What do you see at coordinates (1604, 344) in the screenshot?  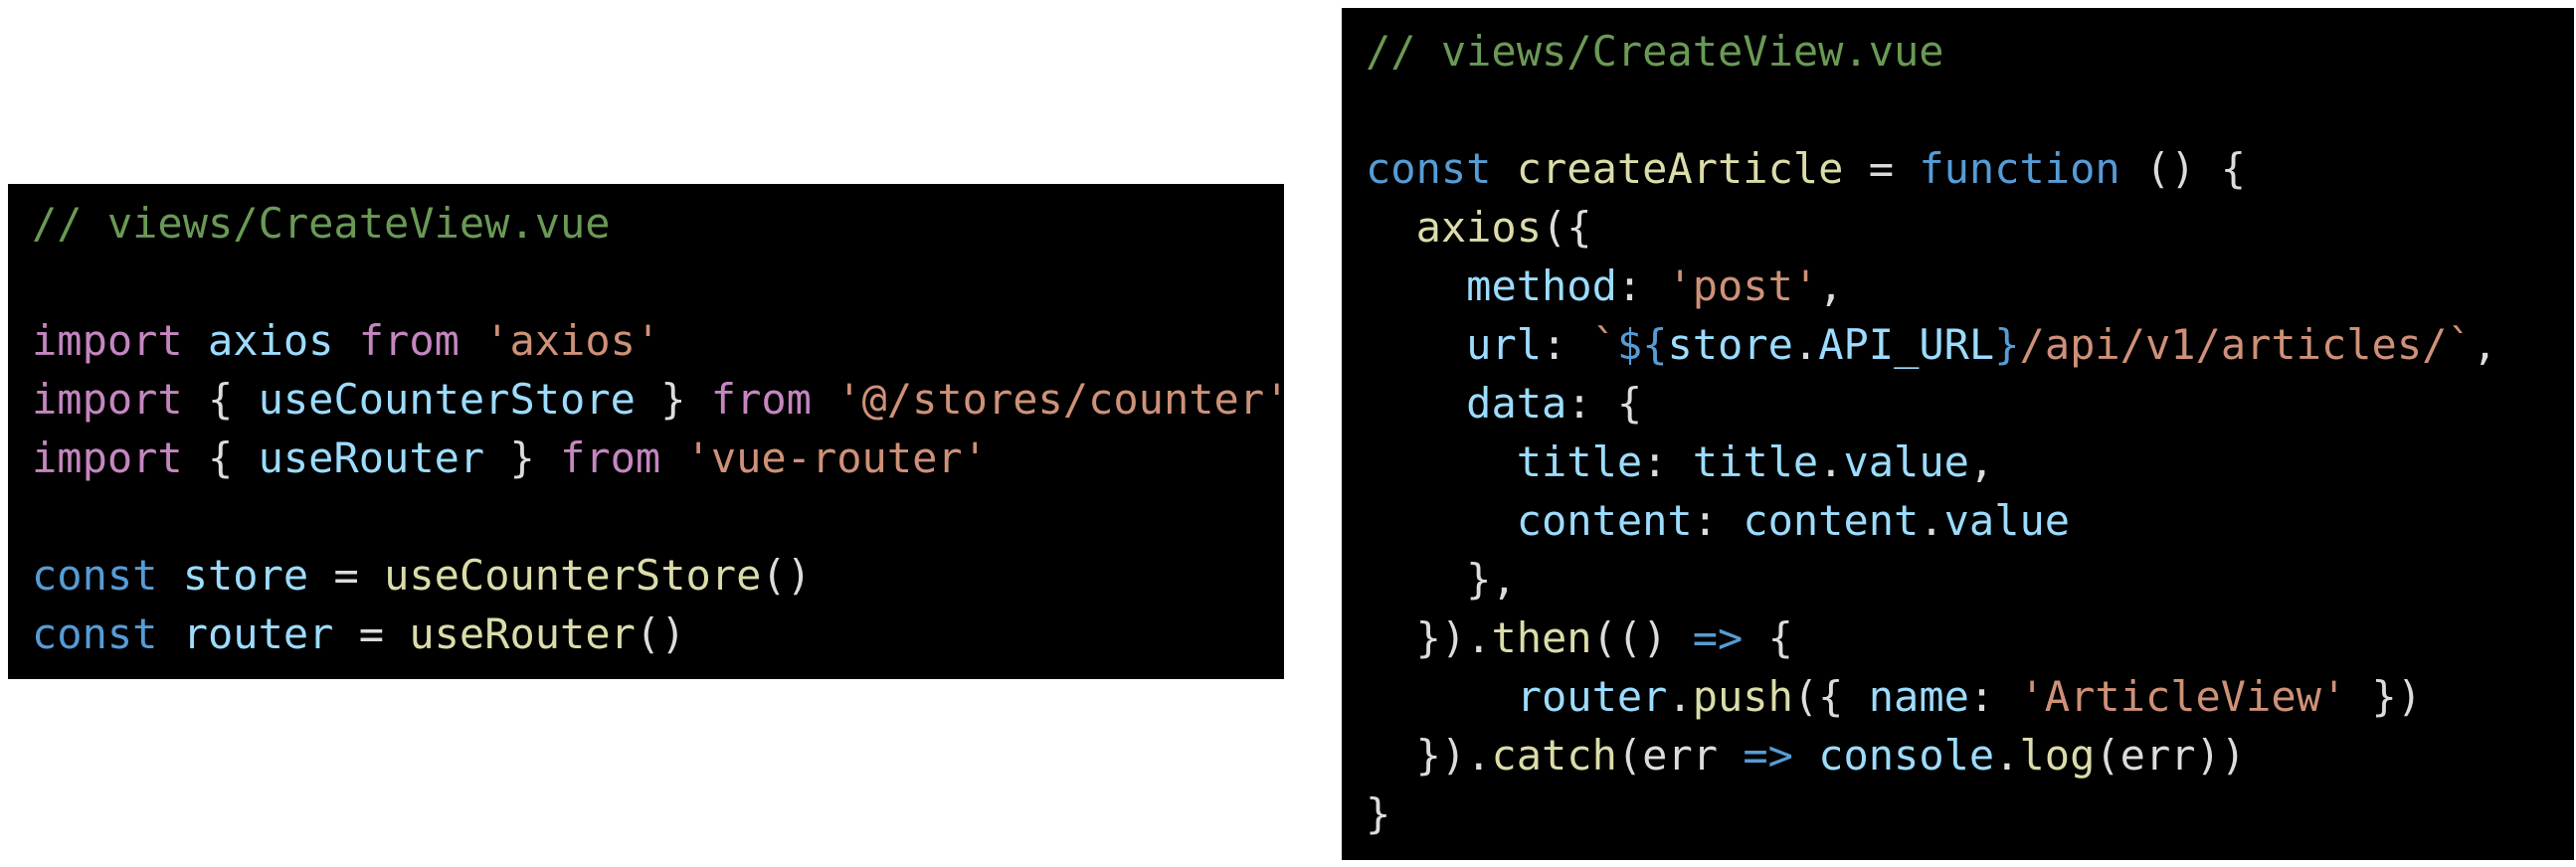 I see `template-tick: `` at bounding box center [1604, 344].